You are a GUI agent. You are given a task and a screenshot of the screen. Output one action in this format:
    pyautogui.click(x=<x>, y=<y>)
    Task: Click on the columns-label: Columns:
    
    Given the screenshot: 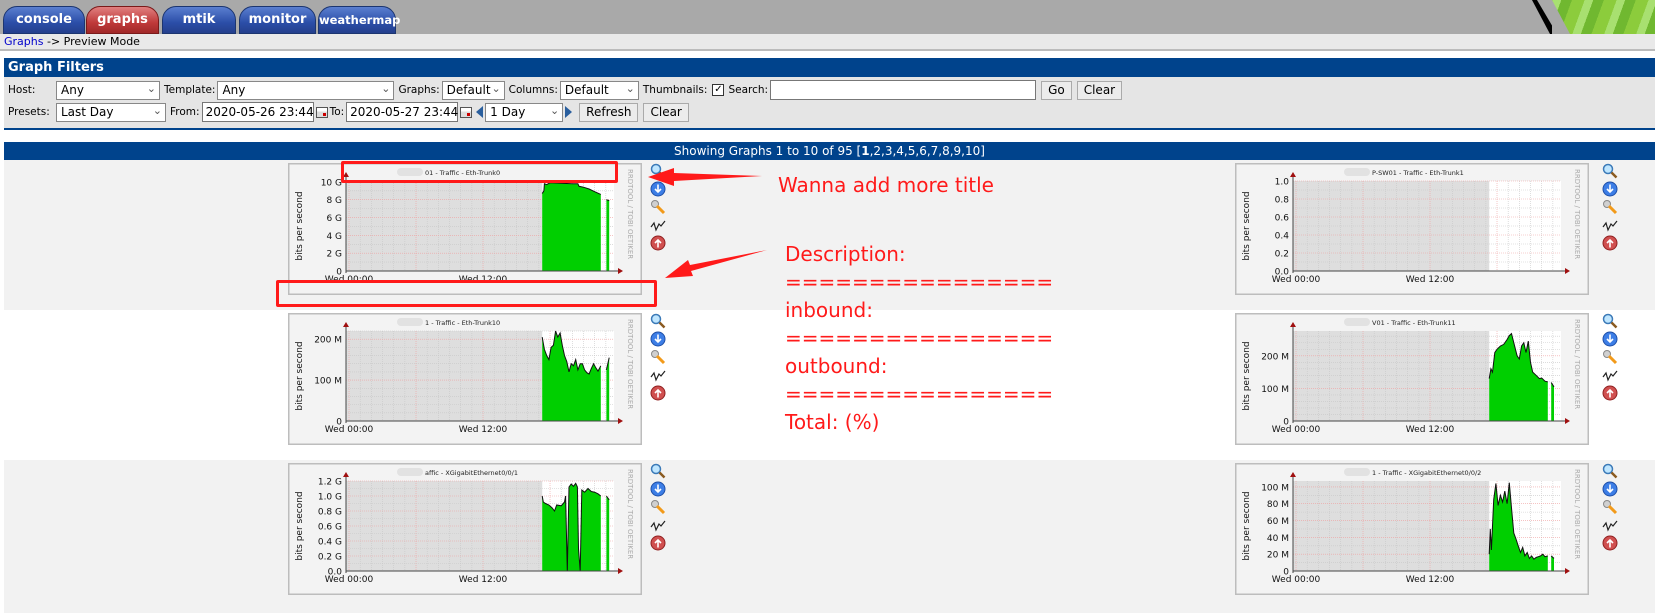 What is the action you would take?
    pyautogui.click(x=533, y=90)
    